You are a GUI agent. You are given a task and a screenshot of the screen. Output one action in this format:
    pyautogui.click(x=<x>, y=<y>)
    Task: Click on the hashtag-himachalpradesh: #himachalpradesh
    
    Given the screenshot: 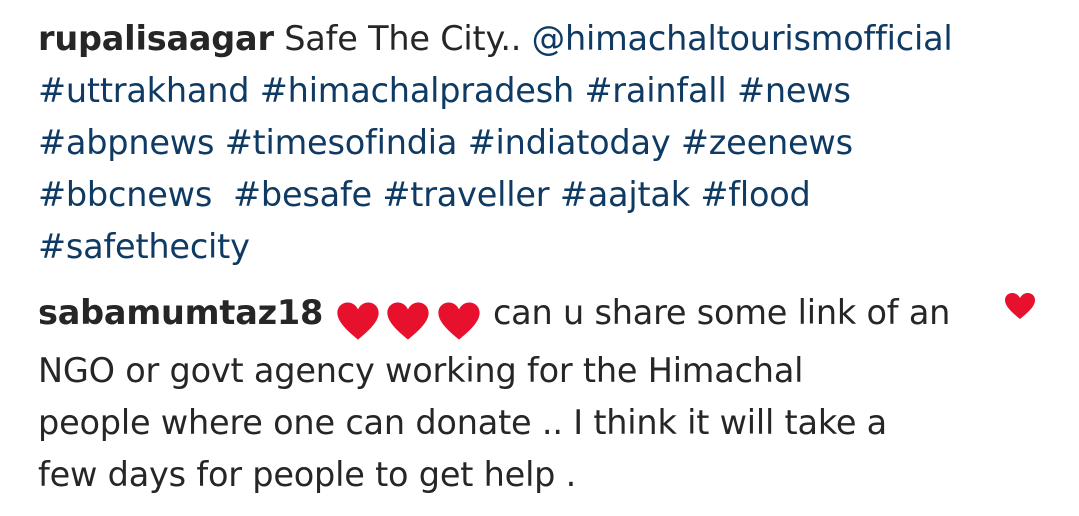 What is the action you would take?
    pyautogui.click(x=417, y=90)
    